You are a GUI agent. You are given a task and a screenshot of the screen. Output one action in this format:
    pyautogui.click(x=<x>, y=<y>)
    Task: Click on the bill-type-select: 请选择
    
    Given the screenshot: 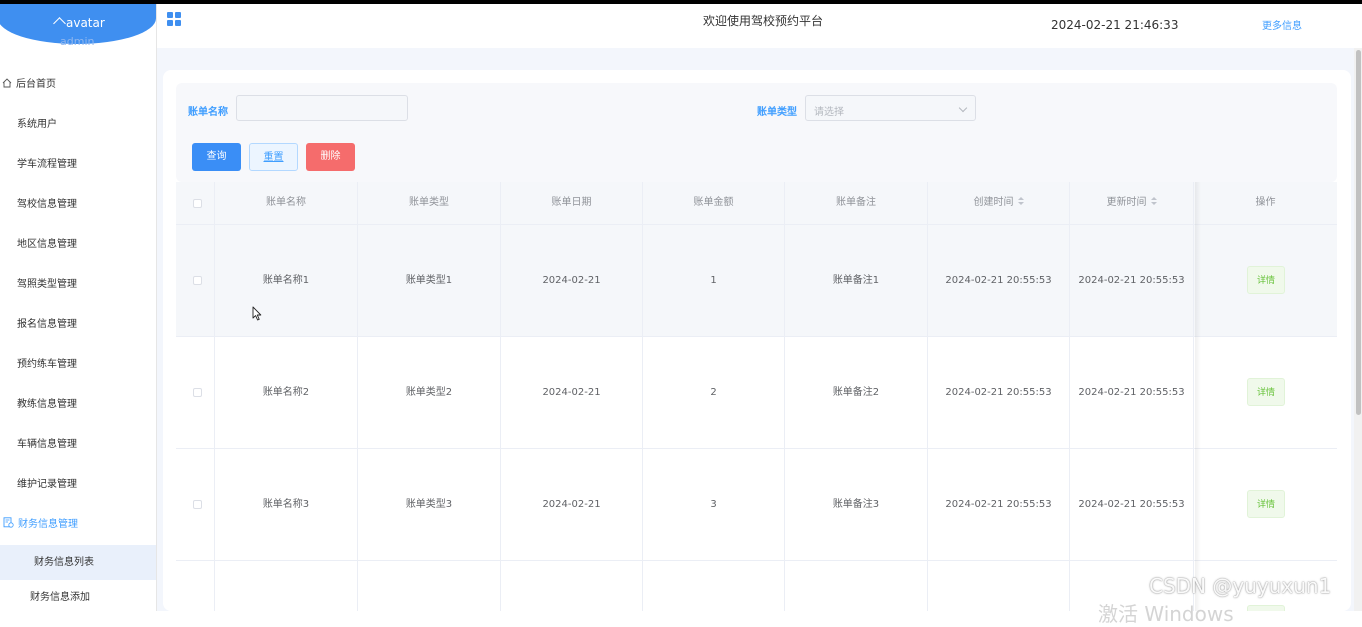 What is the action you would take?
    pyautogui.click(x=890, y=108)
    